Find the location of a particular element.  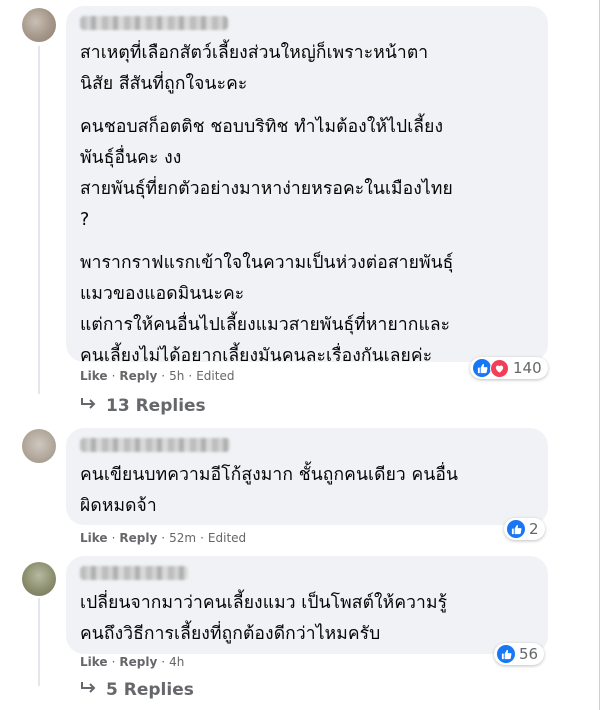

comment-actions: Like · Reply · 4h is located at coordinates (132, 662).